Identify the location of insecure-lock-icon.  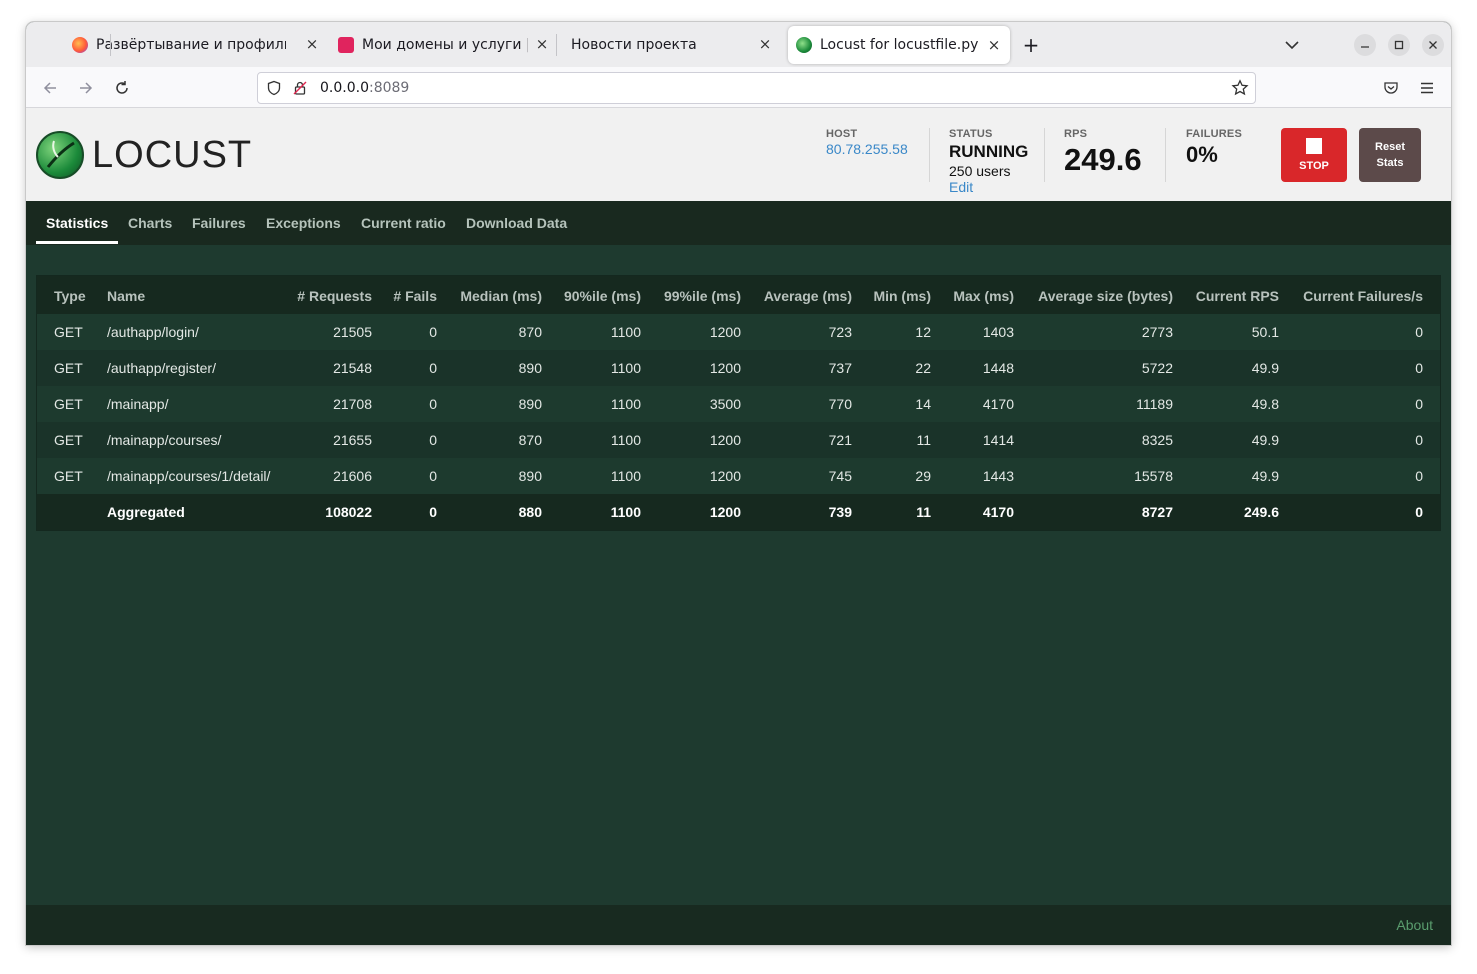
(300, 88).